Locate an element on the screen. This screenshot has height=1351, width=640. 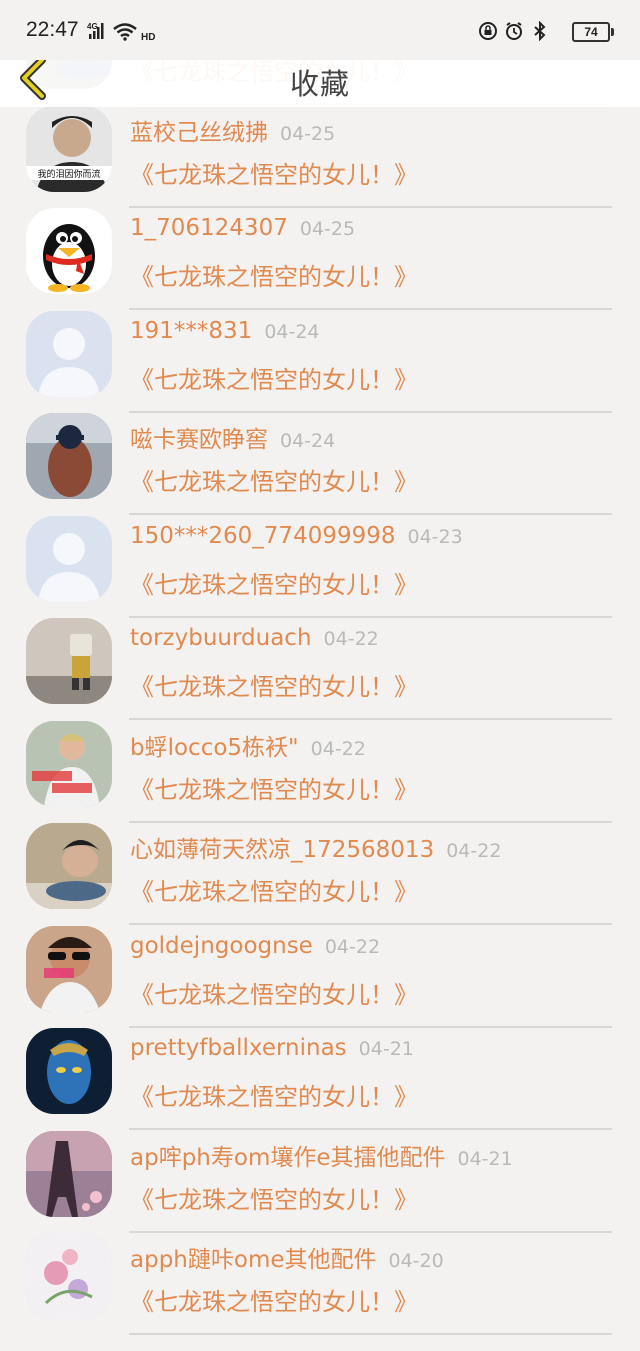
status-time: 22:47 is located at coordinates (52, 29).